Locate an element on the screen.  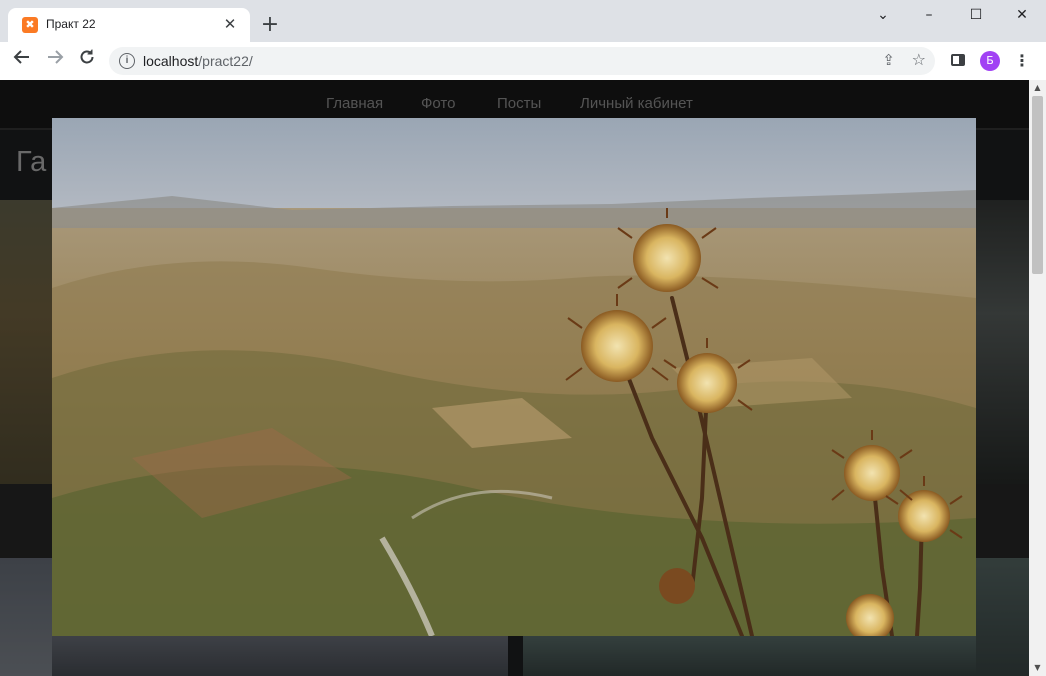
page-scrollbar: ▲ ▼ is located at coordinates (1037, 378).